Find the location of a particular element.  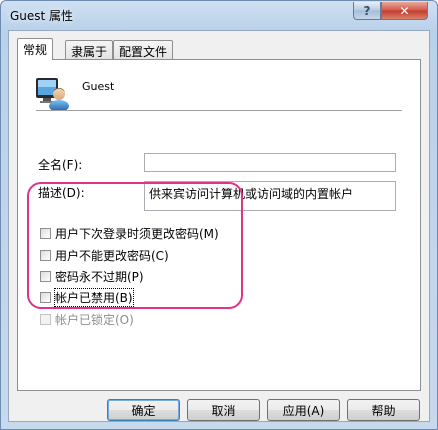

checkbox-account-locked: 帐户已锁定(O) is located at coordinates (87, 319).